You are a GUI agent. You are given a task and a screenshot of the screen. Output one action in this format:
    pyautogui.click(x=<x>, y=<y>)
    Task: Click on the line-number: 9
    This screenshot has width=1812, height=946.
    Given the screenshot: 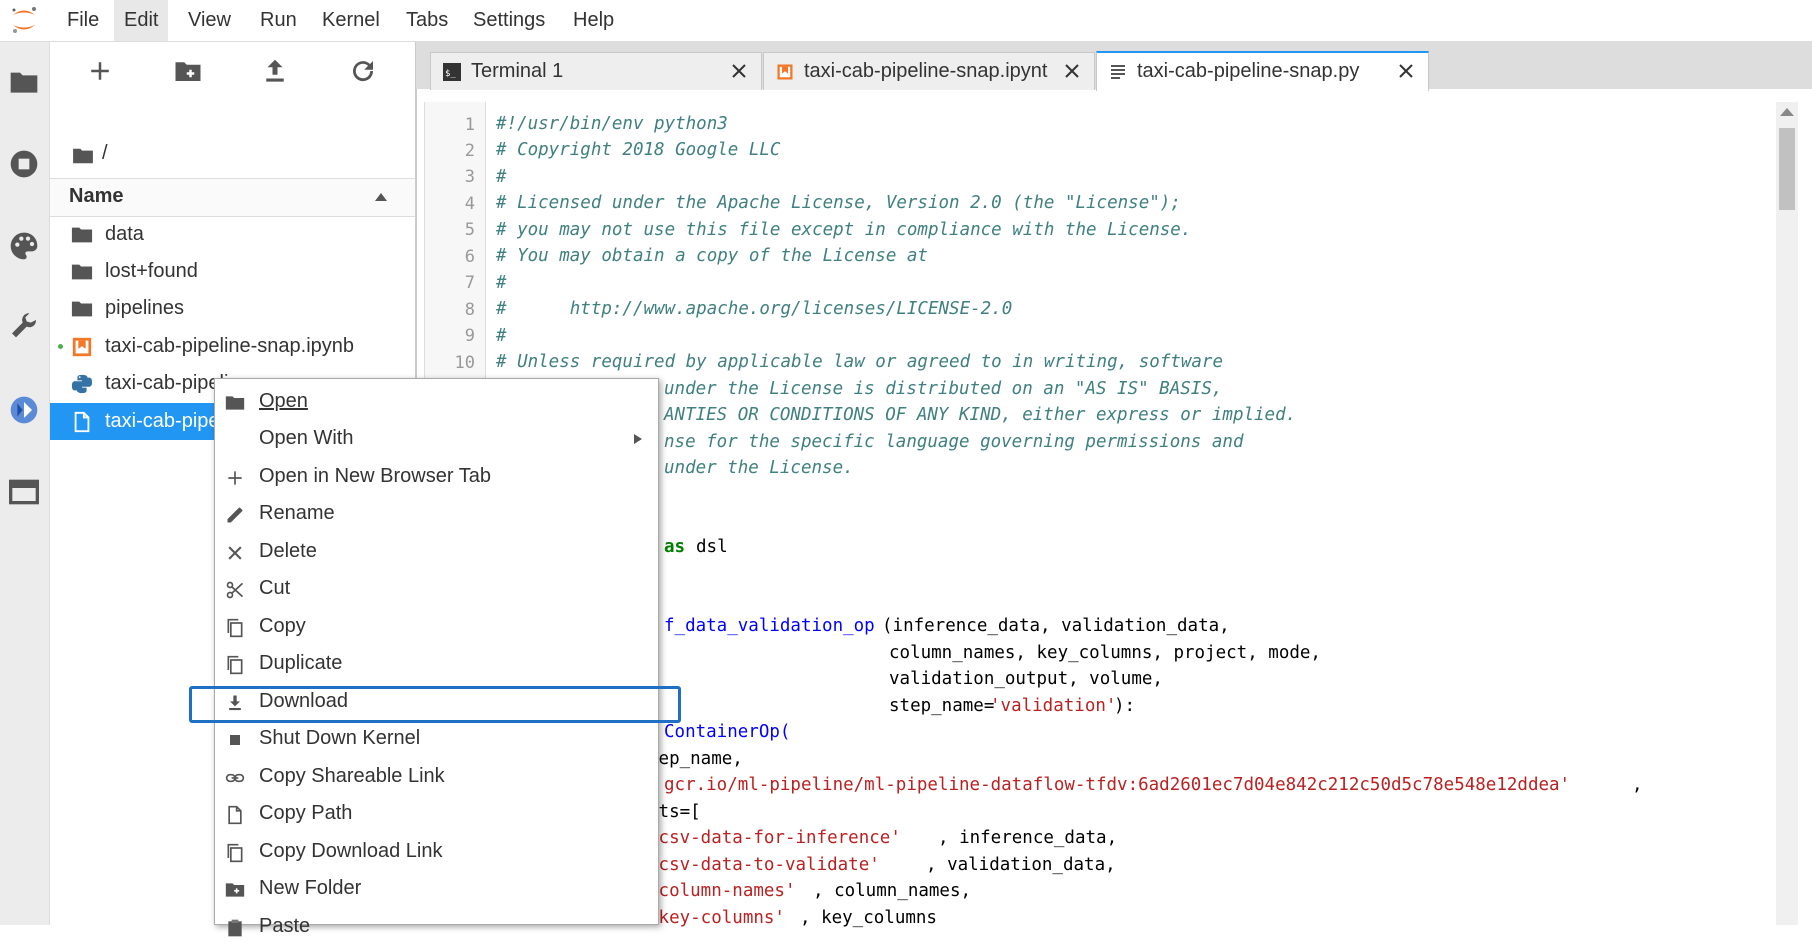 What is the action you would take?
    pyautogui.click(x=469, y=336)
    